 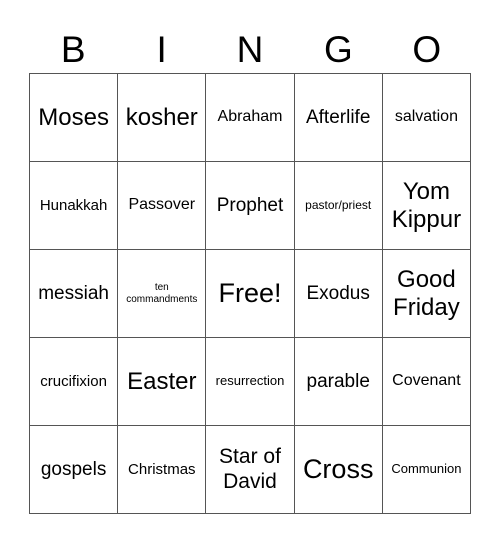 I want to click on bingo-cell: parable, so click(x=338, y=382).